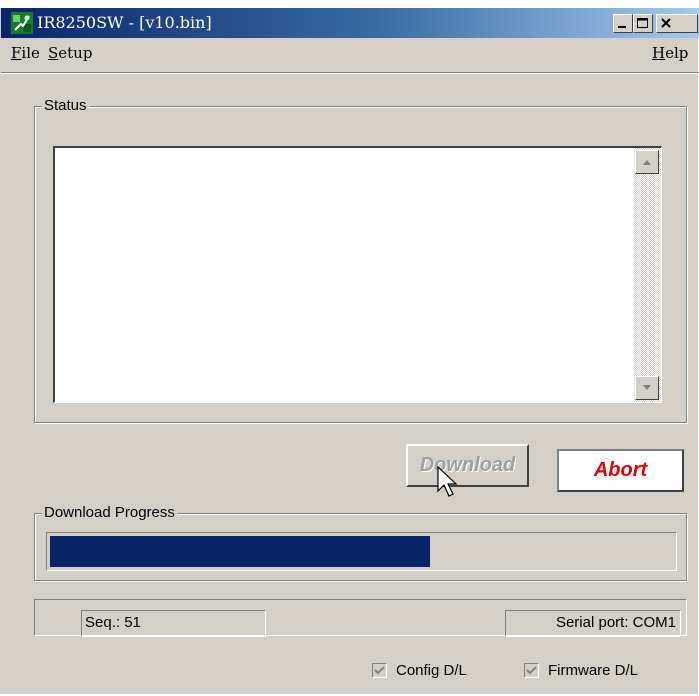  I want to click on menu-separator, so click(350, 73).